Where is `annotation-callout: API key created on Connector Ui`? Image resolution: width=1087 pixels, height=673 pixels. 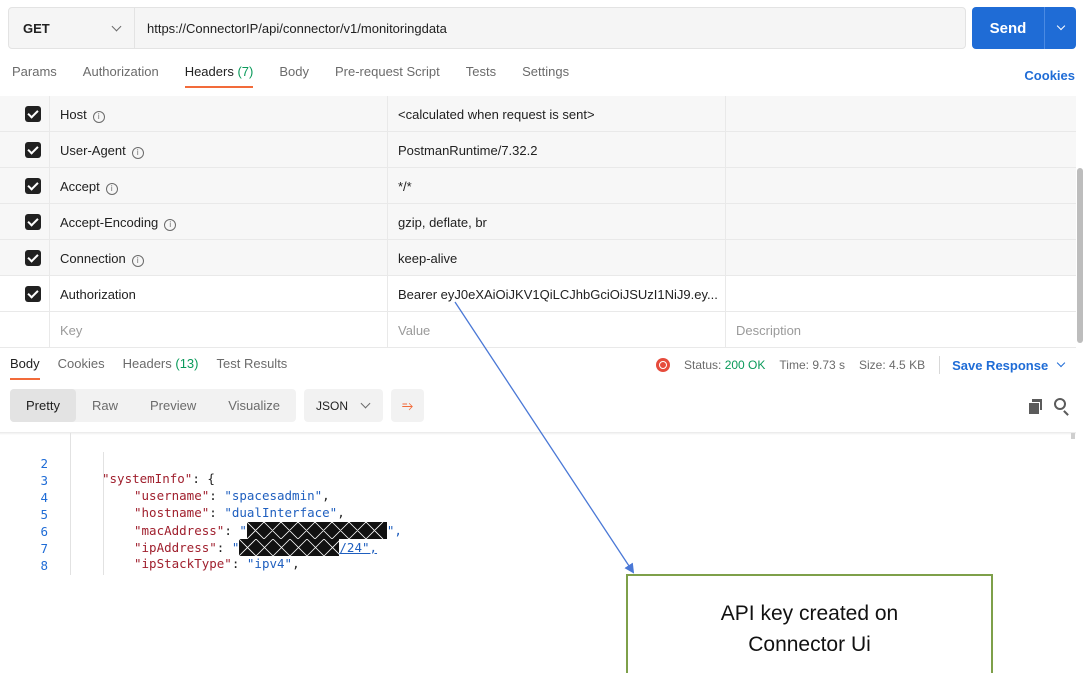
annotation-callout: API key created on Connector Ui is located at coordinates (809, 623).